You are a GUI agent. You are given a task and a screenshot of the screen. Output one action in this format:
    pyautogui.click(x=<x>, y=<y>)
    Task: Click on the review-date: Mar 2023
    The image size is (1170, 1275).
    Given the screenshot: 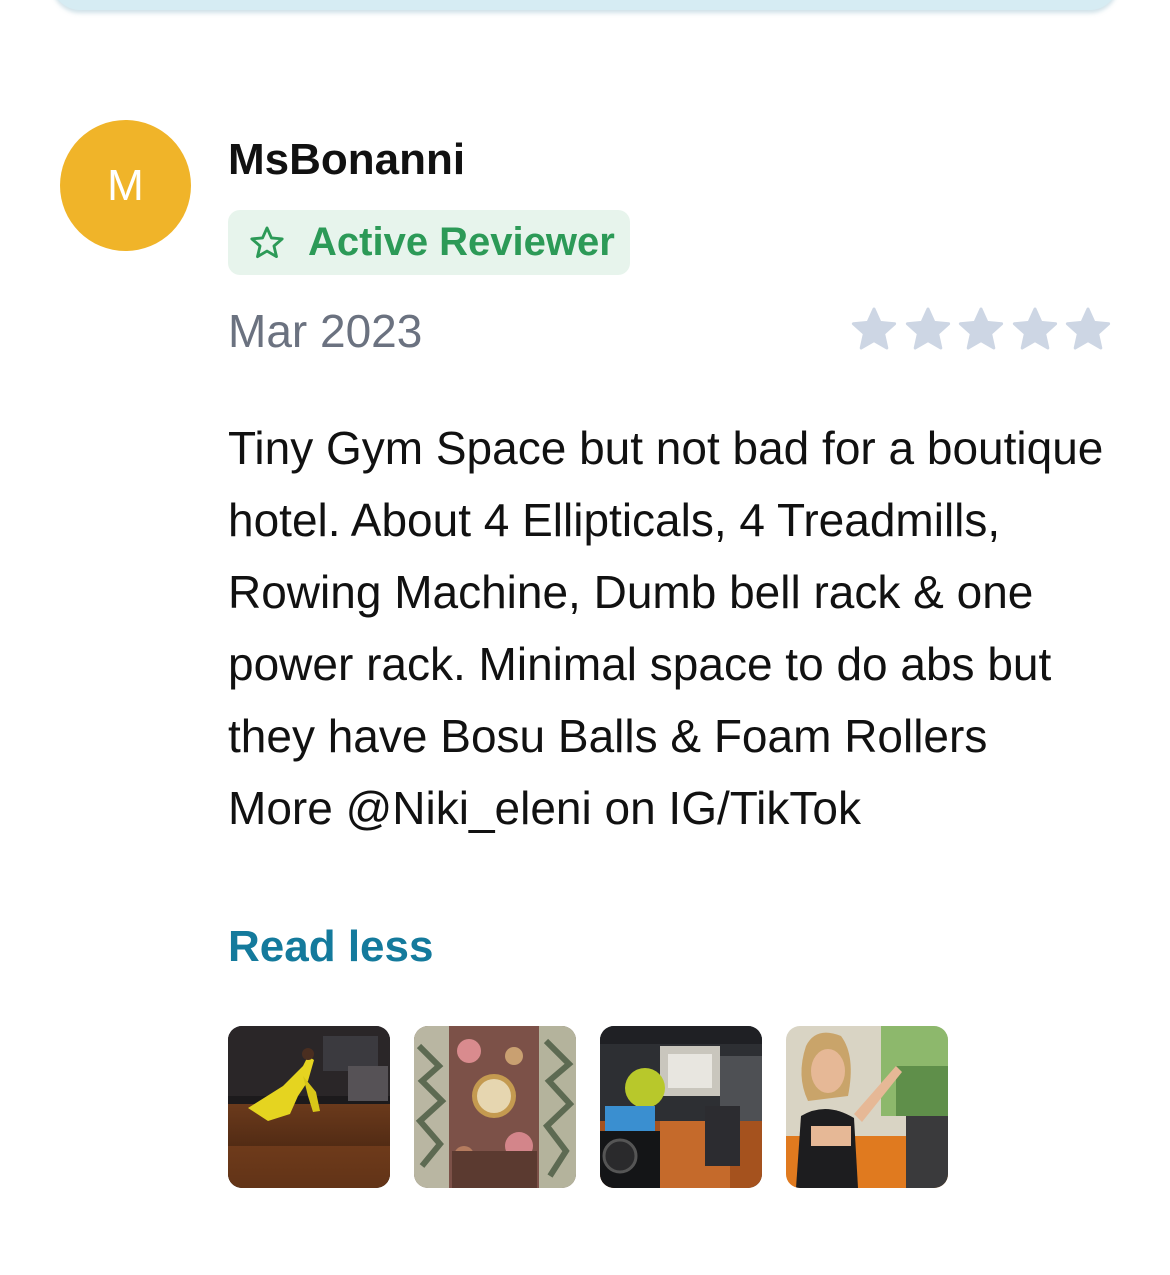 What is the action you would take?
    pyautogui.click(x=325, y=331)
    